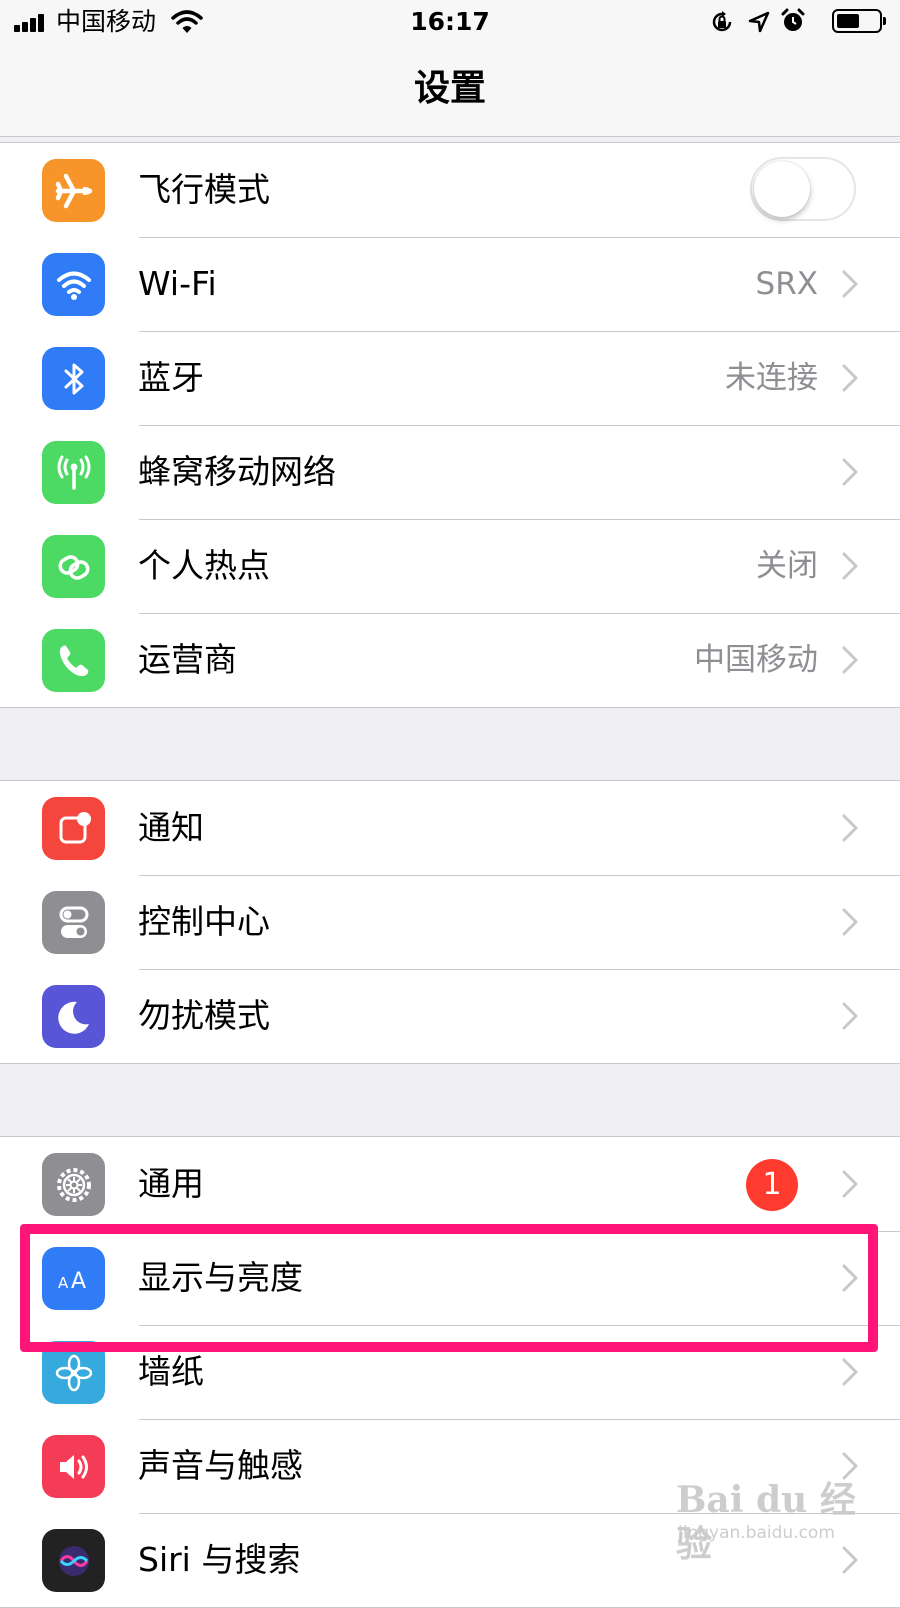 Image resolution: width=900 pixels, height=1608 pixels. I want to click on siri-icon, so click(73, 1560).